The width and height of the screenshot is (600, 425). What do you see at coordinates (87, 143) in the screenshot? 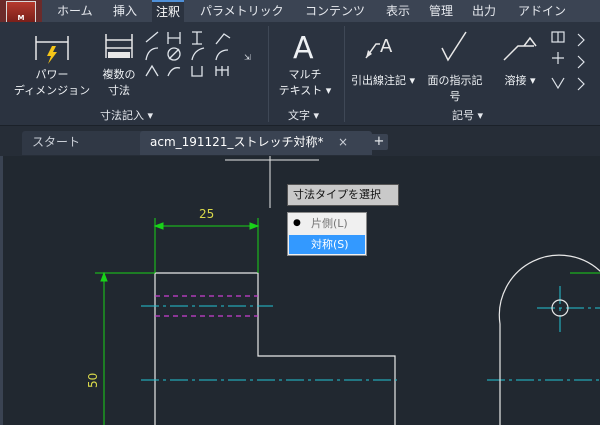
I see `tab-start: スタート` at bounding box center [87, 143].